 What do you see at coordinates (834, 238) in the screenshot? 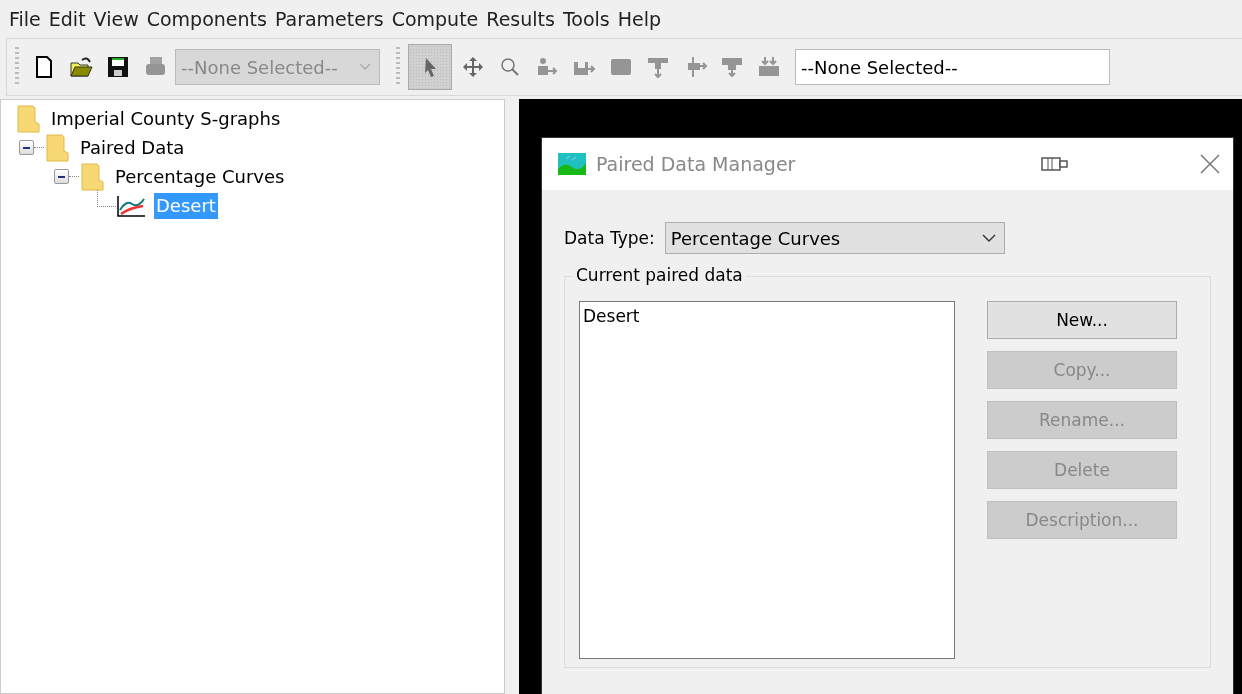
I see `data-type-dropdown: Percentage Curves` at bounding box center [834, 238].